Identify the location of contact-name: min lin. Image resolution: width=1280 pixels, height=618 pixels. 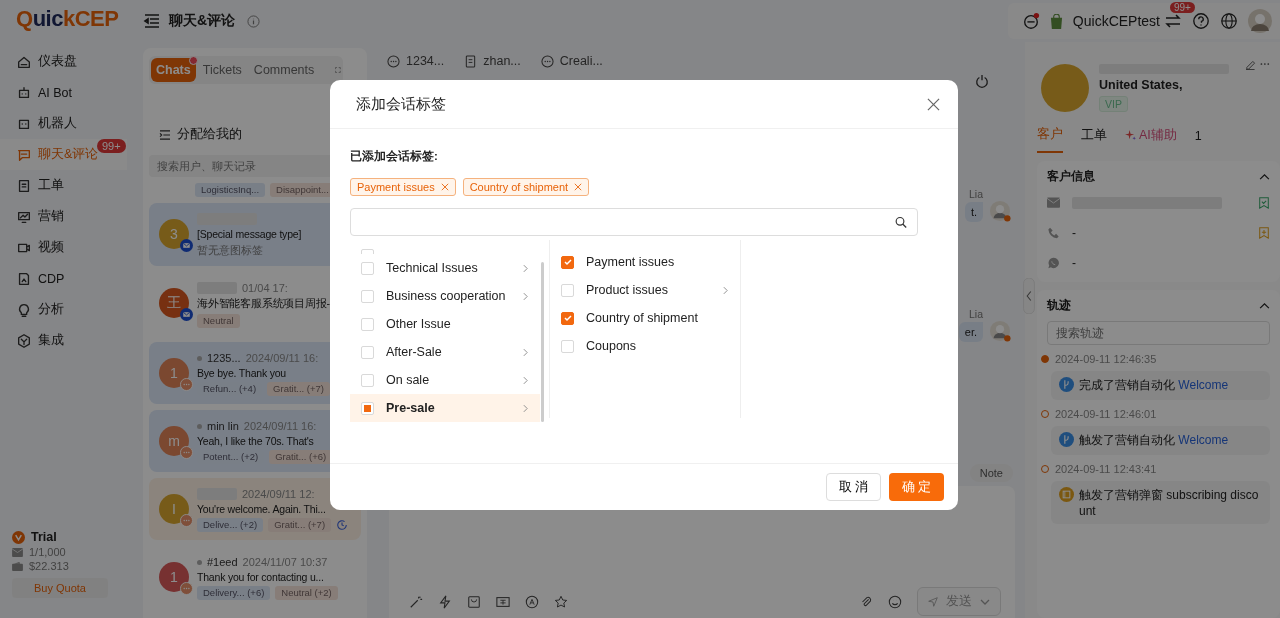
(223, 426).